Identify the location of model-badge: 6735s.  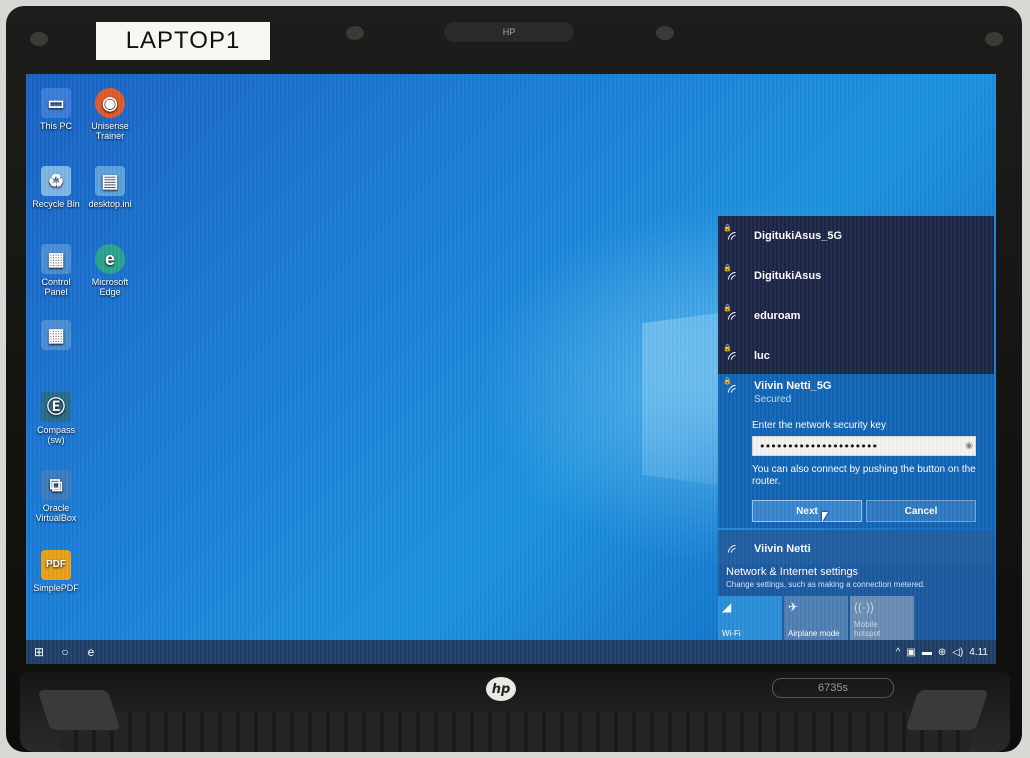
(833, 688).